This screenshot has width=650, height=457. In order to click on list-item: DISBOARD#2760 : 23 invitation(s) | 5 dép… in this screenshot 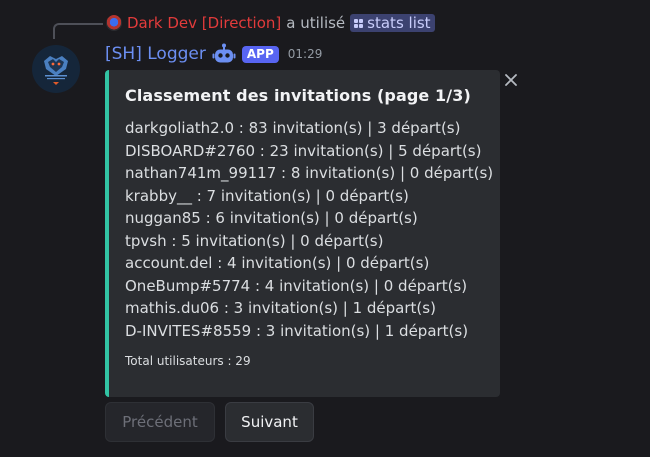, I will do `click(303, 150)`.